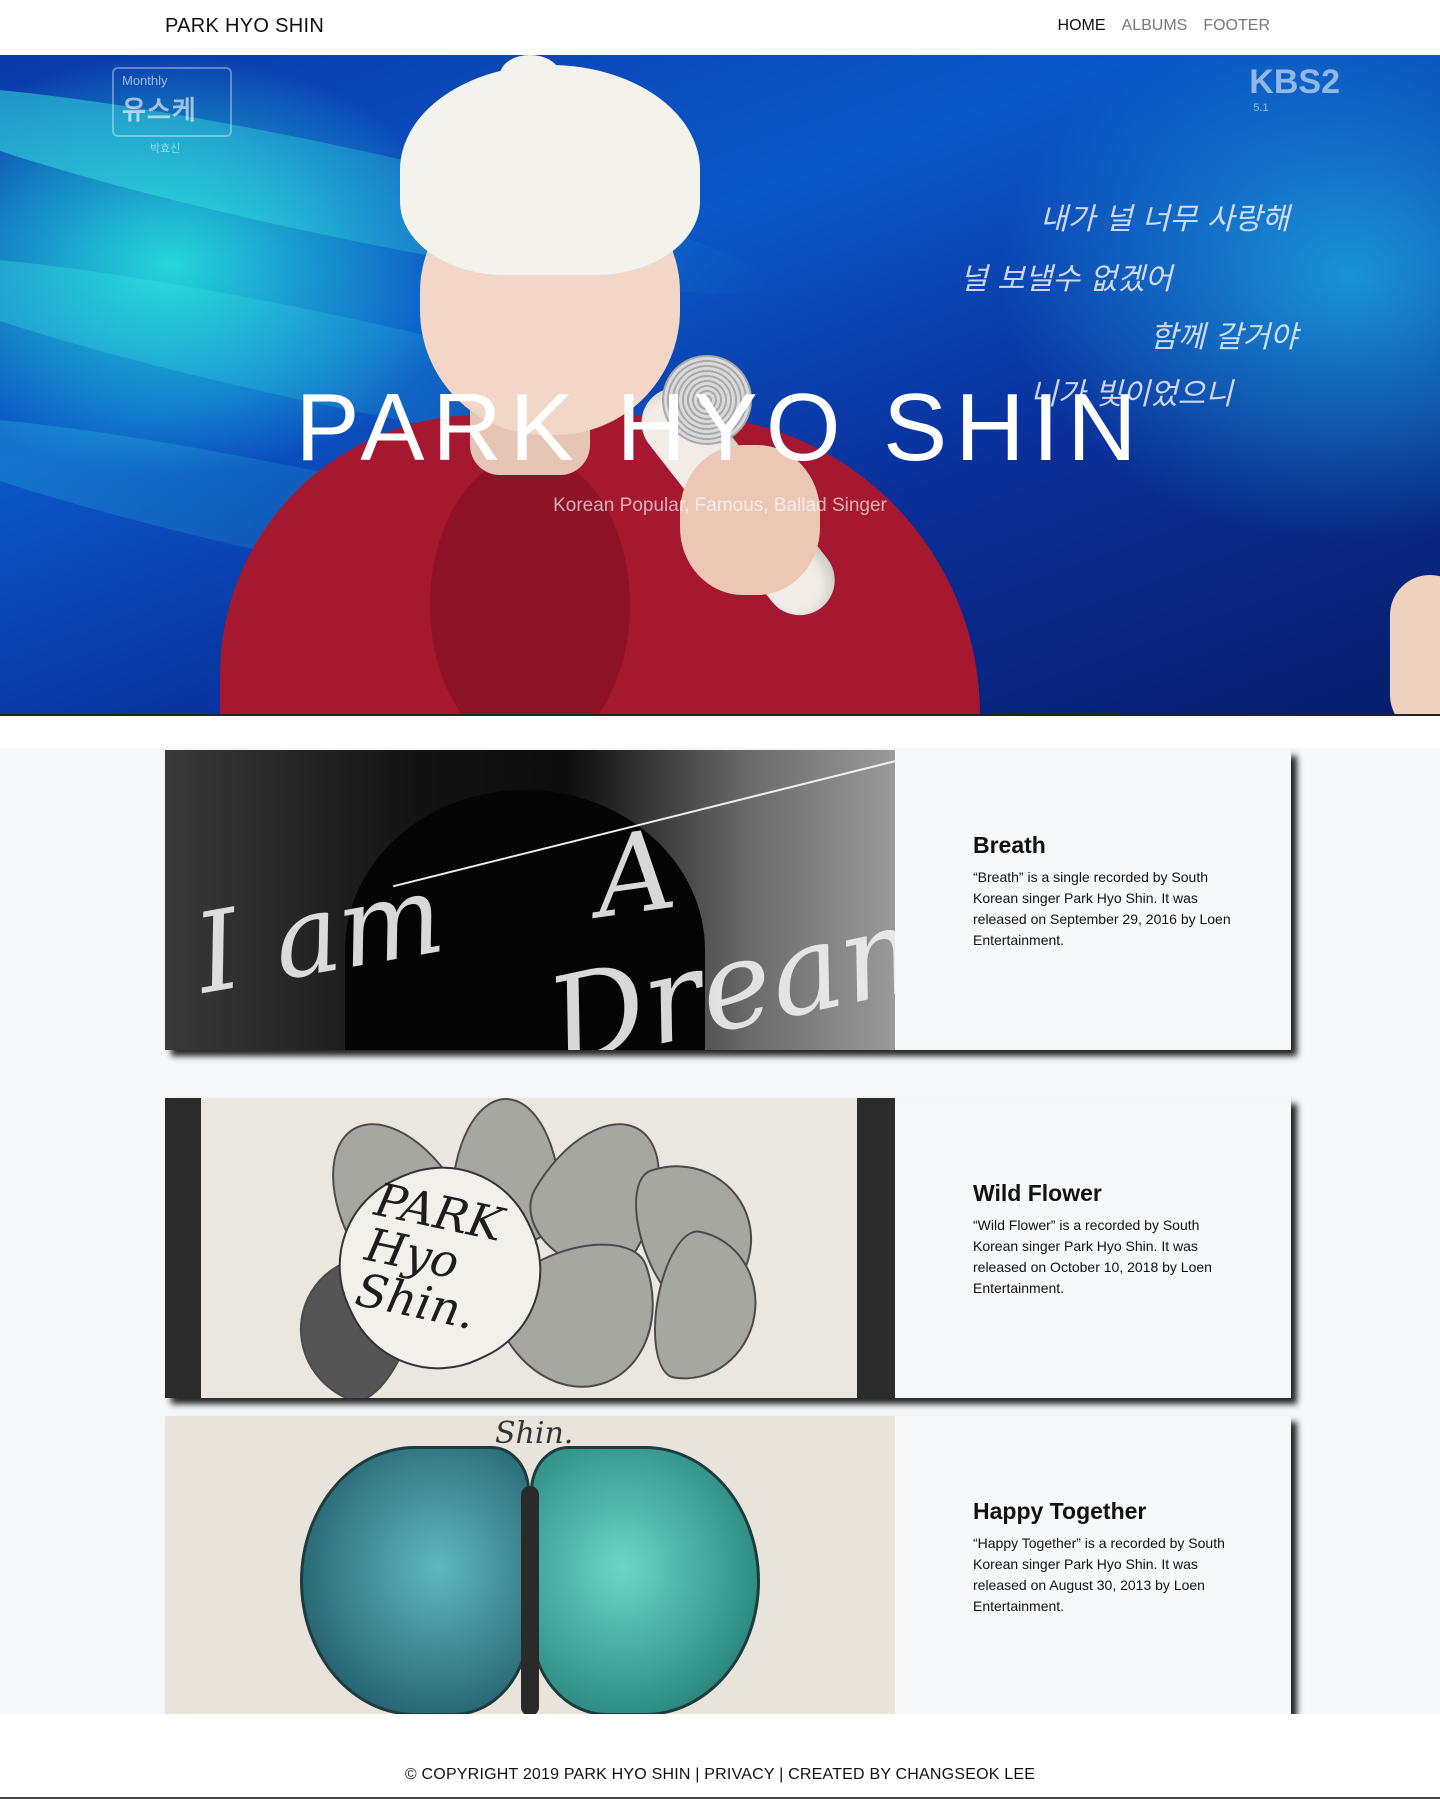 The width and height of the screenshot is (1440, 1805). I want to click on lyric-line: 널 보낼수 없겠어, so click(1066, 279).